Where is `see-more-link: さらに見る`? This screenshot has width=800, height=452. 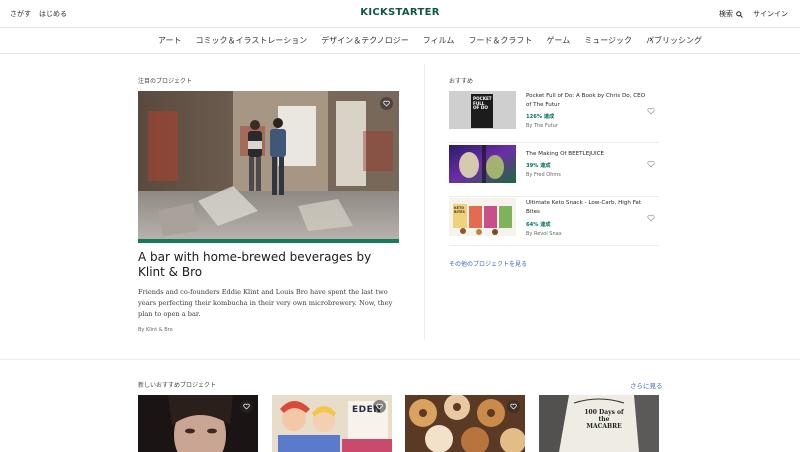 see-more-link: さらに見る is located at coordinates (646, 385).